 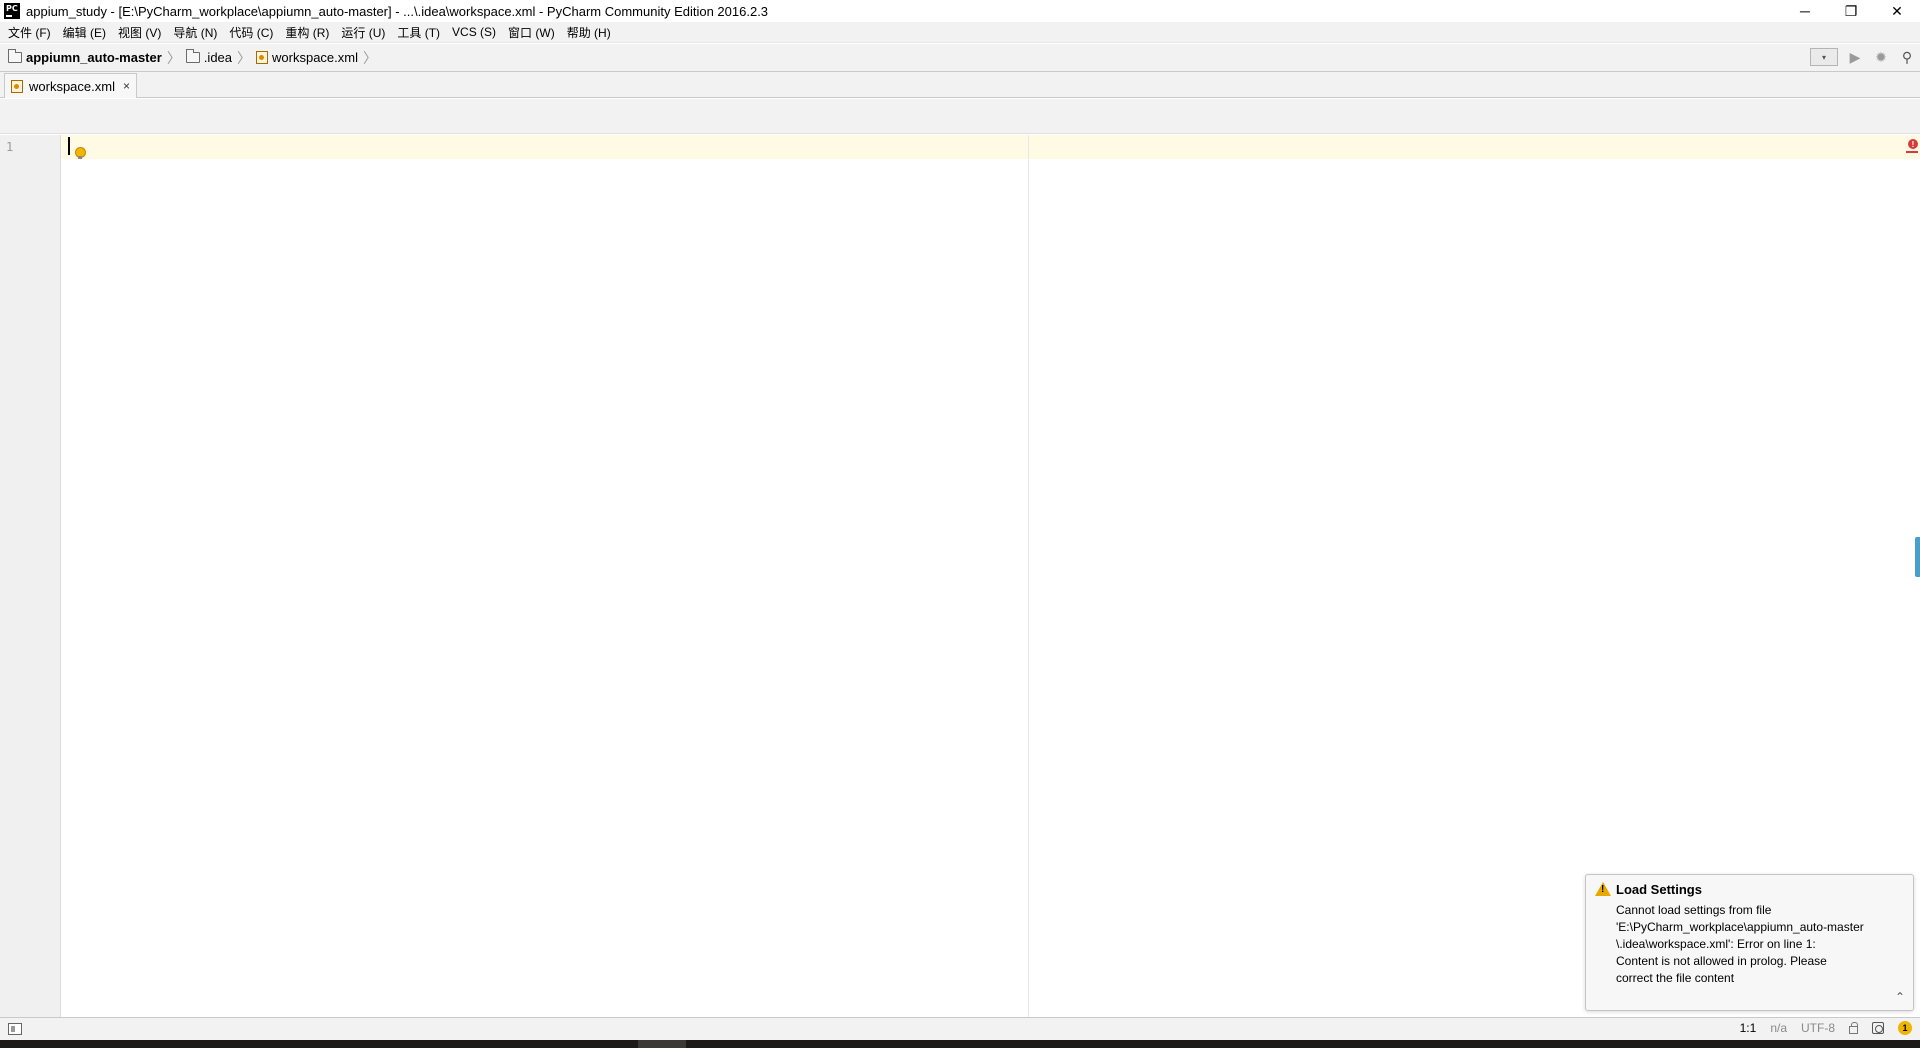 I want to click on toolbar-actions: ▾ ▶ ✹ ⚲, so click(x=1863, y=57).